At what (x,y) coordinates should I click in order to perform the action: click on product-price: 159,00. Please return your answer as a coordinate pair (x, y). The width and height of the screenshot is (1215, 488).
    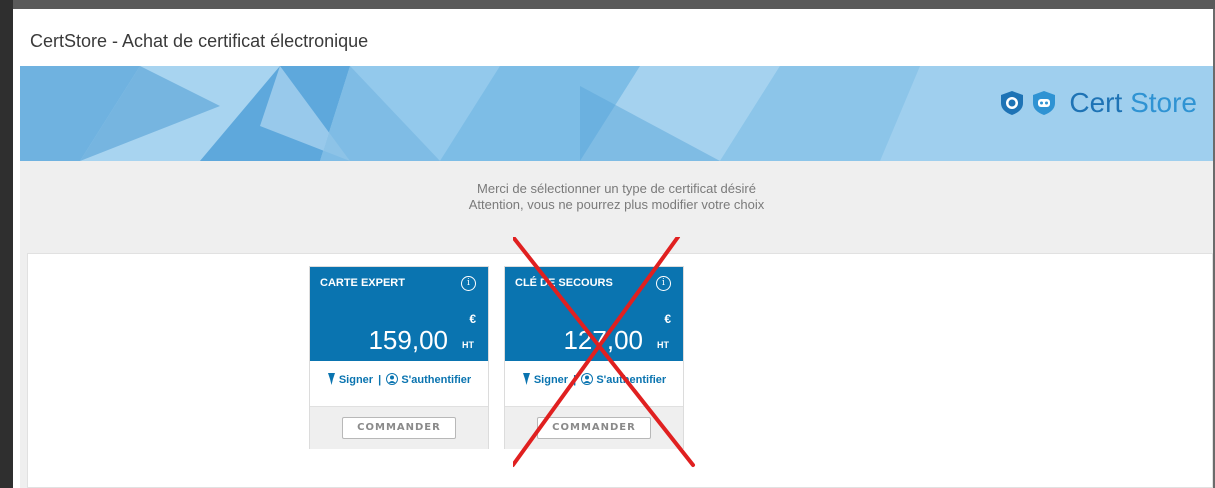
    Looking at the image, I should click on (408, 340).